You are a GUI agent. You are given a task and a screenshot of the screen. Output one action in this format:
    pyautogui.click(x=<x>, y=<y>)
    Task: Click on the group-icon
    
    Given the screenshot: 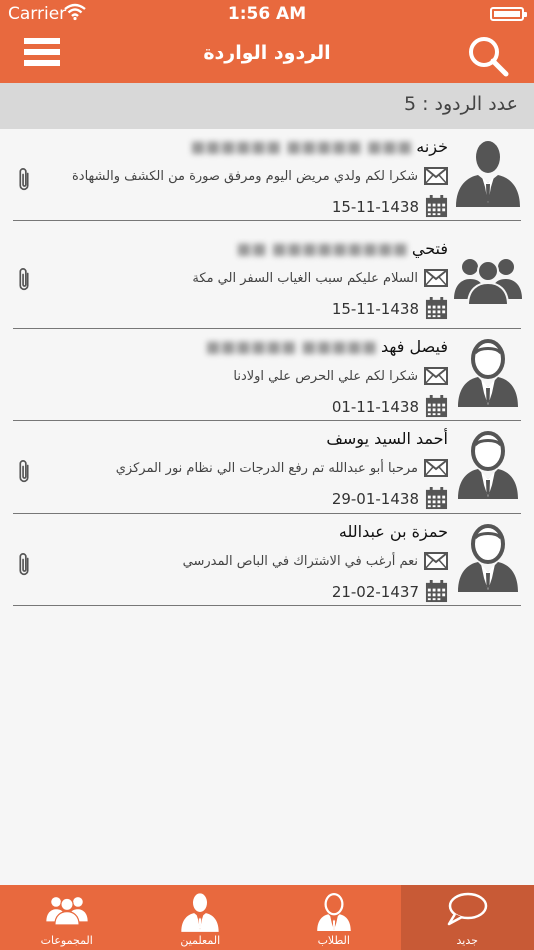 What is the action you would take?
    pyautogui.click(x=67, y=911)
    